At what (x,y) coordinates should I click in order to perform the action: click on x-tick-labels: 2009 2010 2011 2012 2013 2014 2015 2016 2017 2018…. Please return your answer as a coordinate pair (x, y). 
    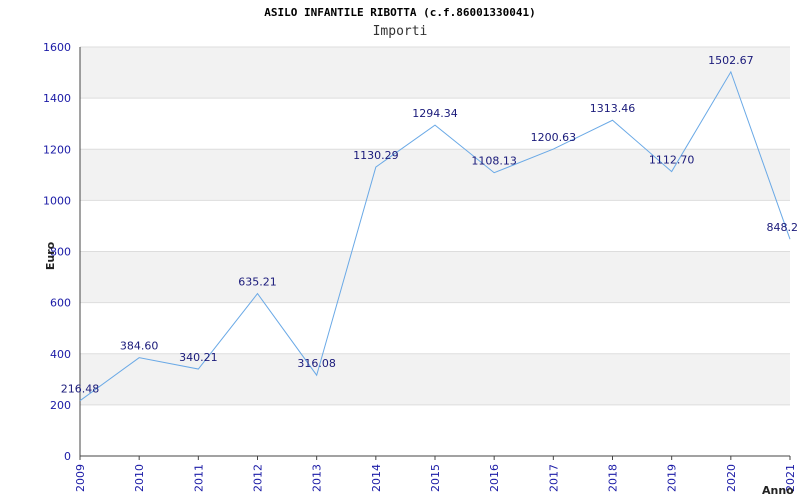
    Looking at the image, I should click on (435, 474).